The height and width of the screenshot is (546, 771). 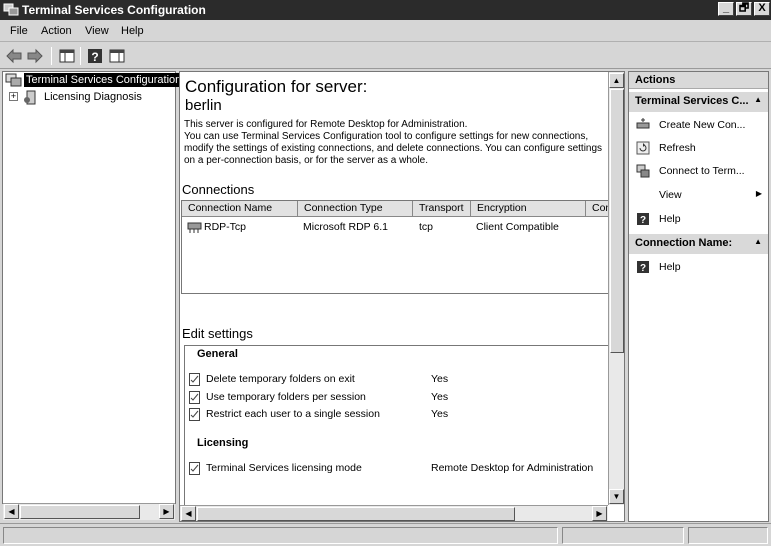 I want to click on action-label: Refresh, so click(x=677, y=148).